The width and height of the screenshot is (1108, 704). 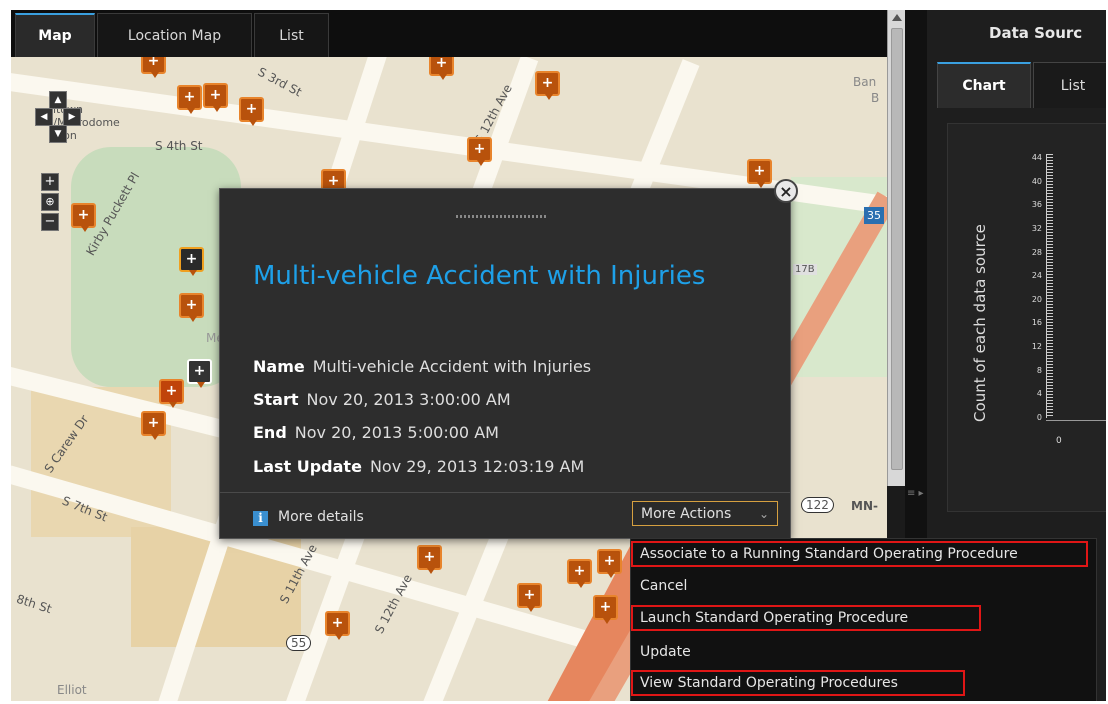 I want to click on y-axis-ruler, so click(x=1049, y=286).